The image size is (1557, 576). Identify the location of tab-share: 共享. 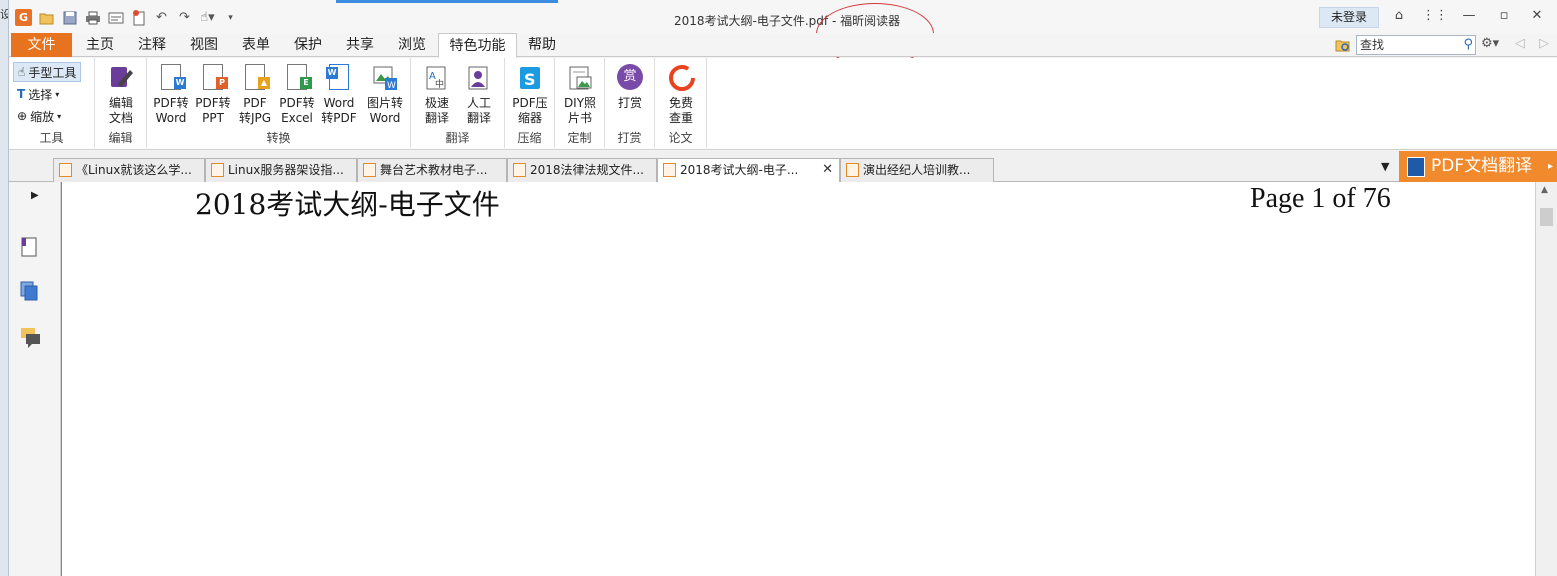
(360, 45).